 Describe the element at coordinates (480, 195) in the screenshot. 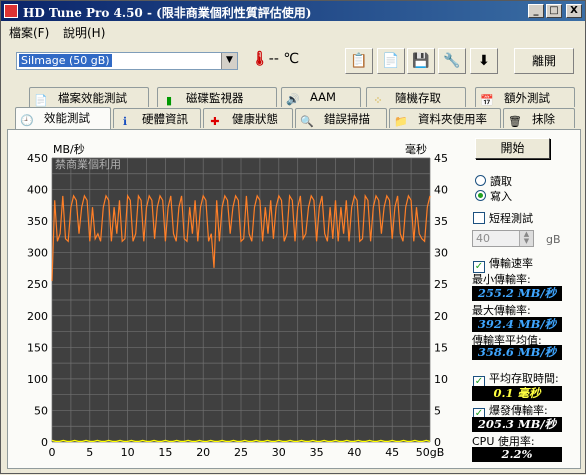

I see `write-radio` at that location.